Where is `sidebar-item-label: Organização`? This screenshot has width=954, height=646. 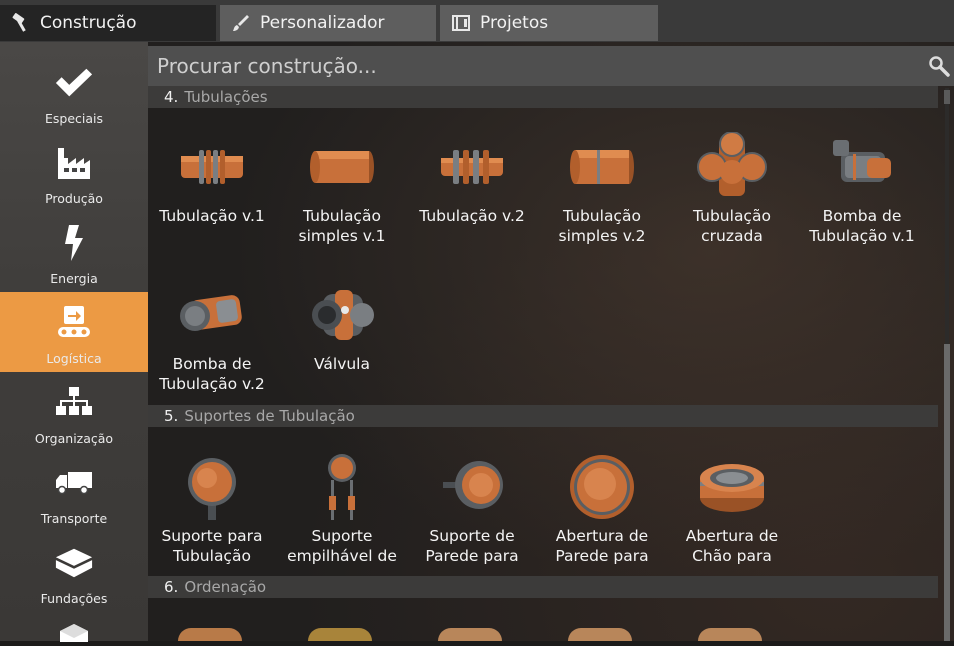 sidebar-item-label: Organização is located at coordinates (74, 438).